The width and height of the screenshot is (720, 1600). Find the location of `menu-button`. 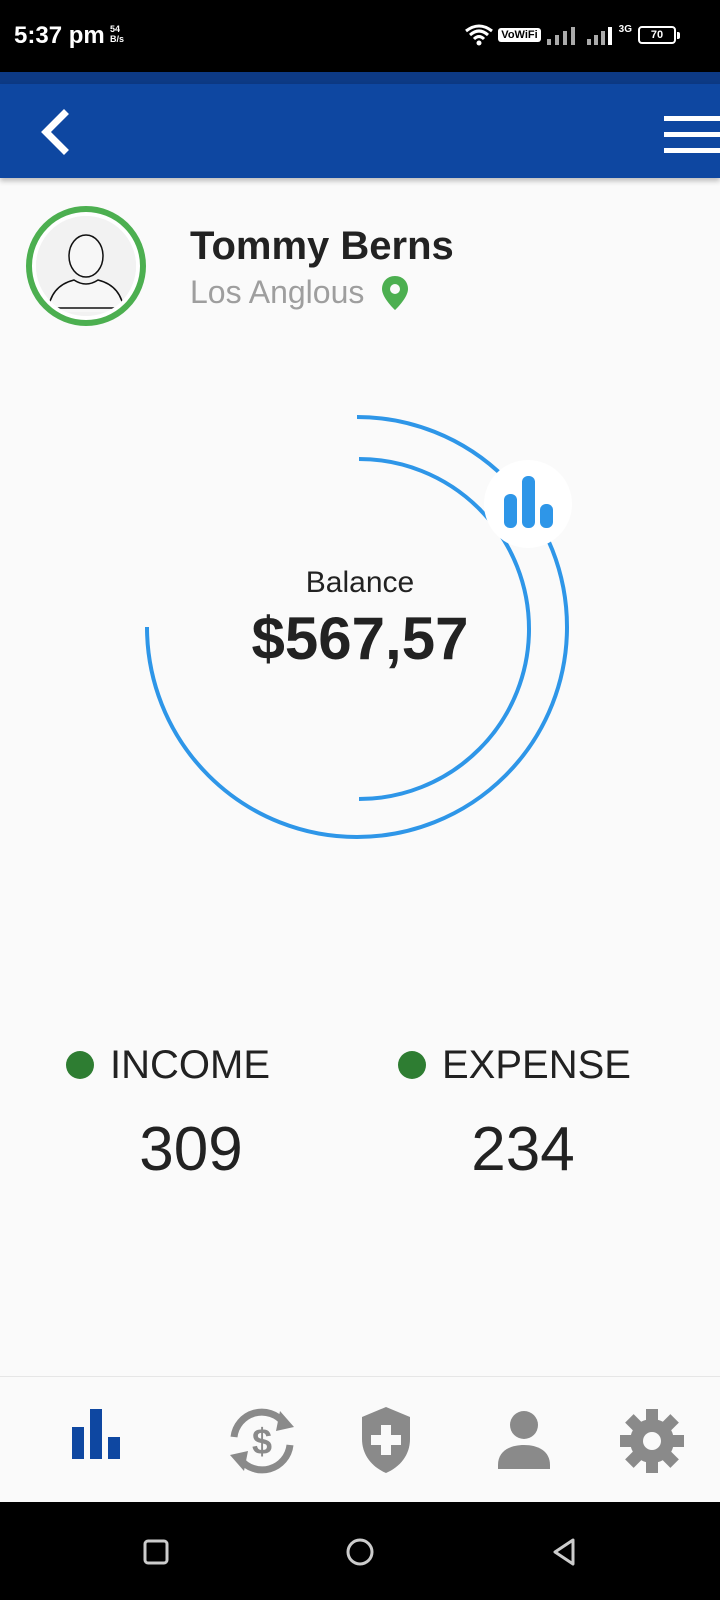

menu-button is located at coordinates (690, 136).